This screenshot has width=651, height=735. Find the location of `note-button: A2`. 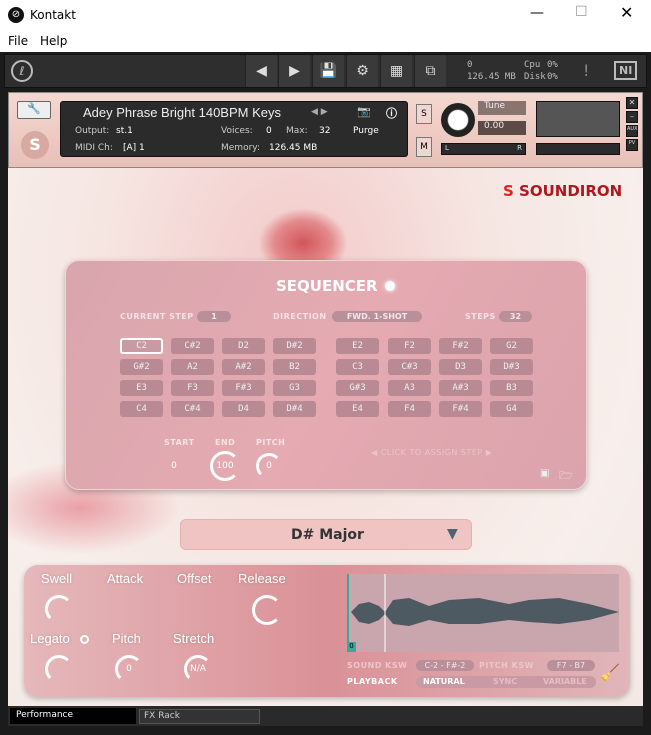

note-button: A2 is located at coordinates (192, 367).